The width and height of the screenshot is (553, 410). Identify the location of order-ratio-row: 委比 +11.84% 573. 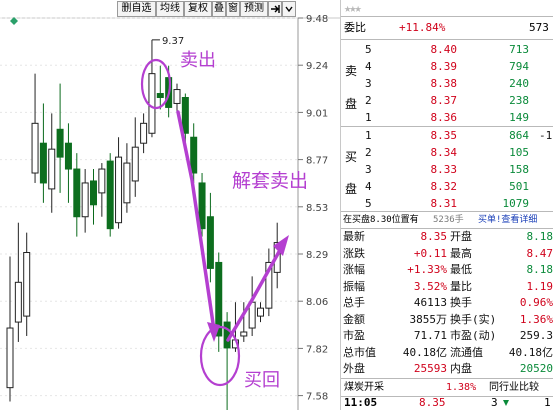
(447, 28).